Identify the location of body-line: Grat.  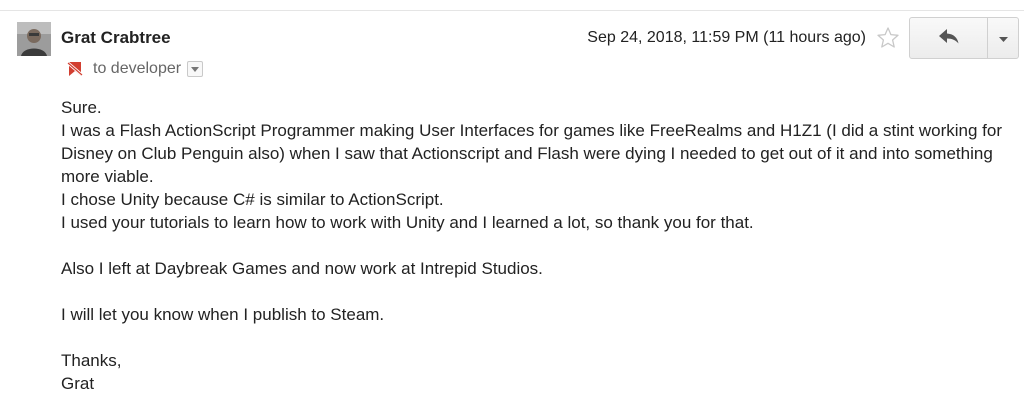
(78, 383).